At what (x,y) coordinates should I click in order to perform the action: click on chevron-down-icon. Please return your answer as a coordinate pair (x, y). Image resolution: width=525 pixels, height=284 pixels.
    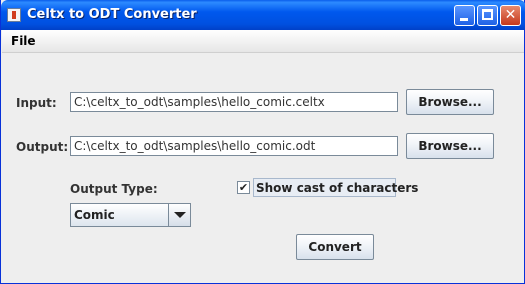
    Looking at the image, I should click on (179, 215).